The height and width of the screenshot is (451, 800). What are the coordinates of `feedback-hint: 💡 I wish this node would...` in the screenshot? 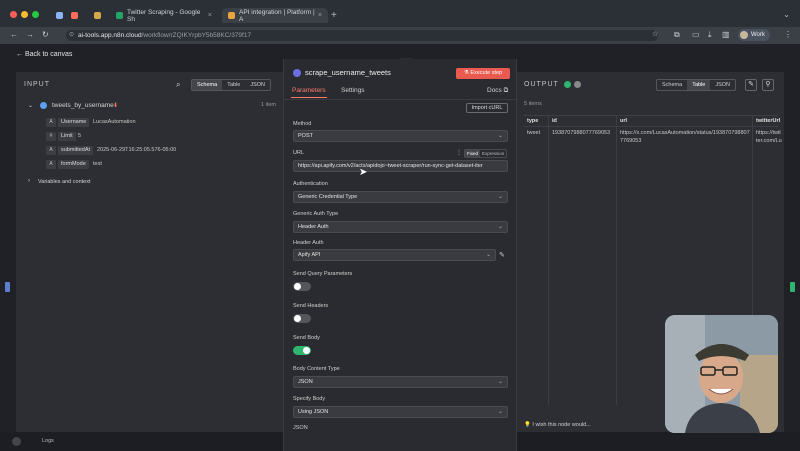 It's located at (557, 425).